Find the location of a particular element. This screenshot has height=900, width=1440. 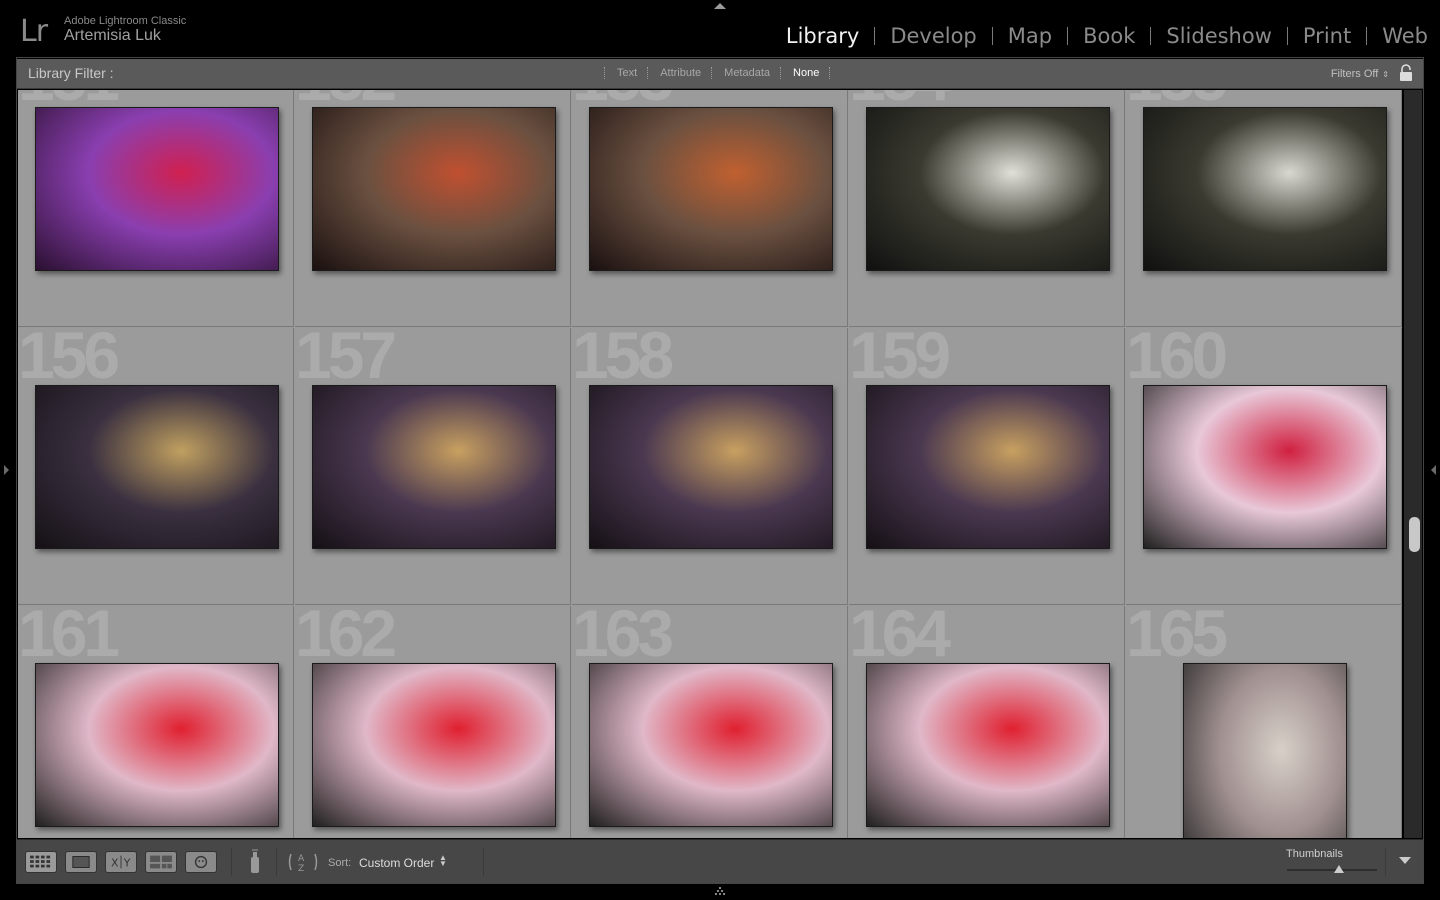

app-name: Adobe Lightroom Classic is located at coordinates (125, 21).